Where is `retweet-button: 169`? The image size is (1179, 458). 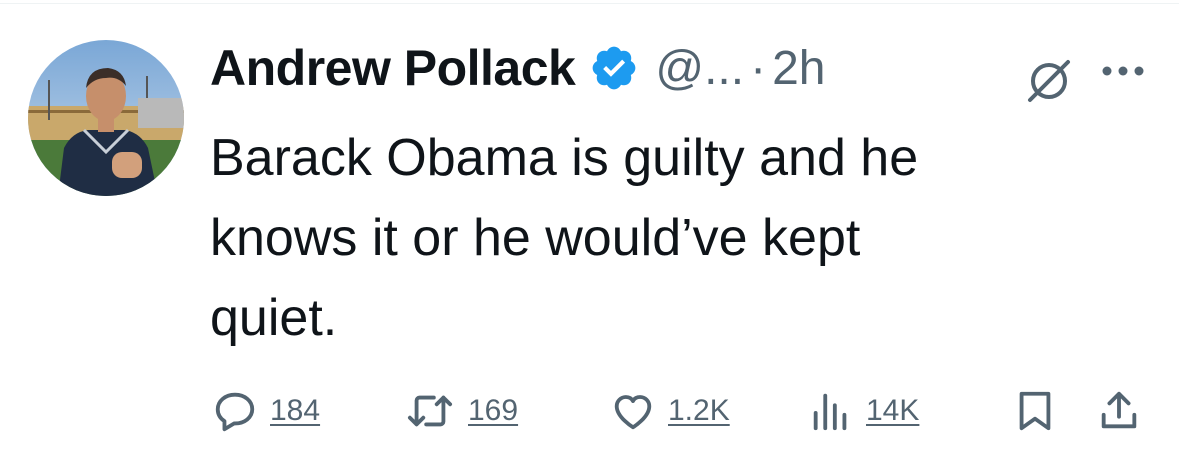
retweet-button: 169 is located at coordinates (461, 411).